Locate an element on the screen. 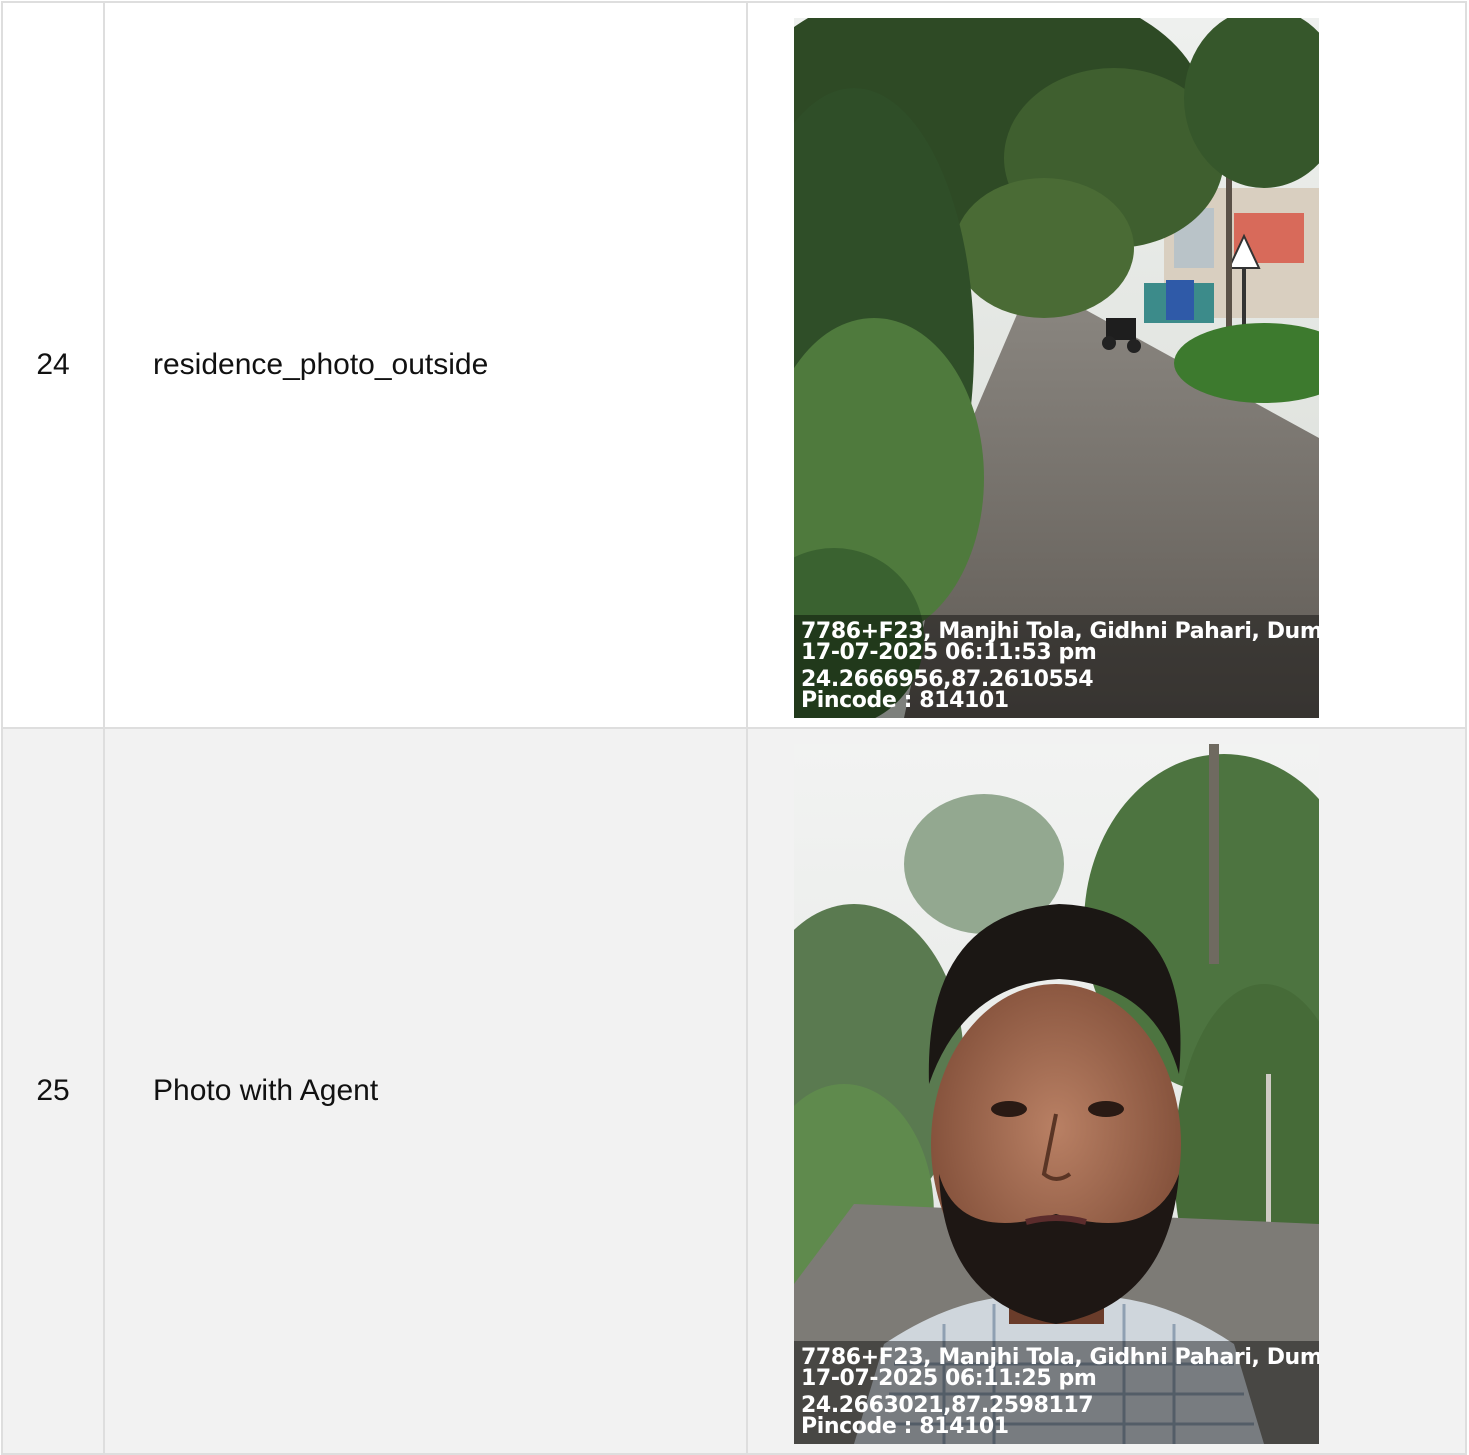  stamp-datetime: 17-07-2025 06:11:53 pm is located at coordinates (949, 652).